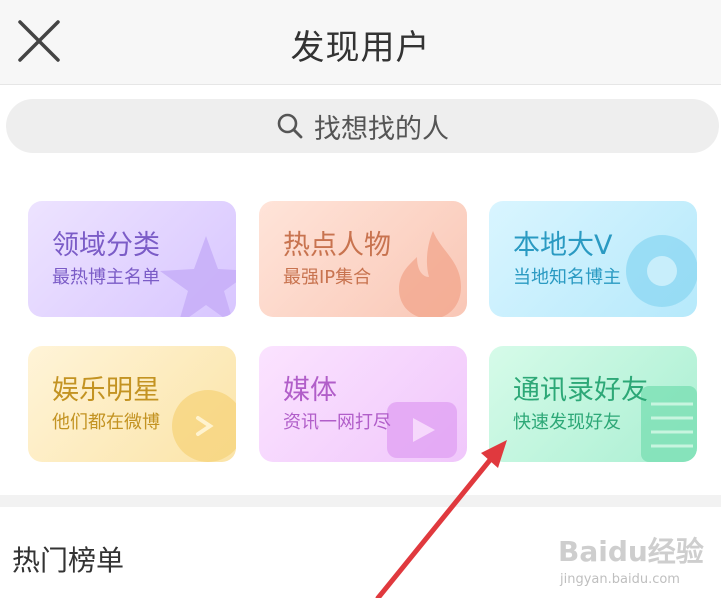 The height and width of the screenshot is (598, 721). I want to click on card-title: 热点人物, so click(337, 245).